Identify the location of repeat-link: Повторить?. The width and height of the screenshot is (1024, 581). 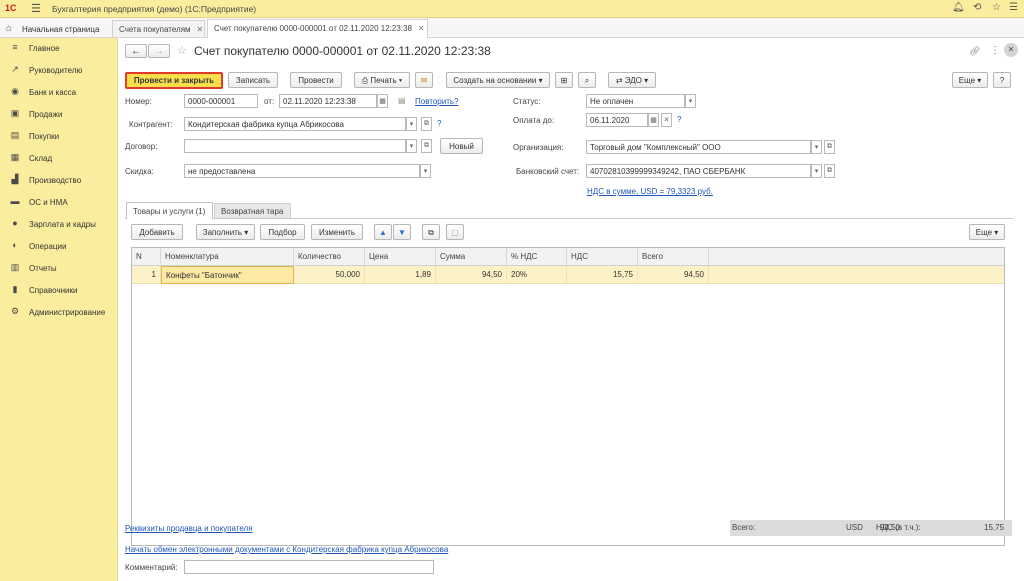
(437, 101).